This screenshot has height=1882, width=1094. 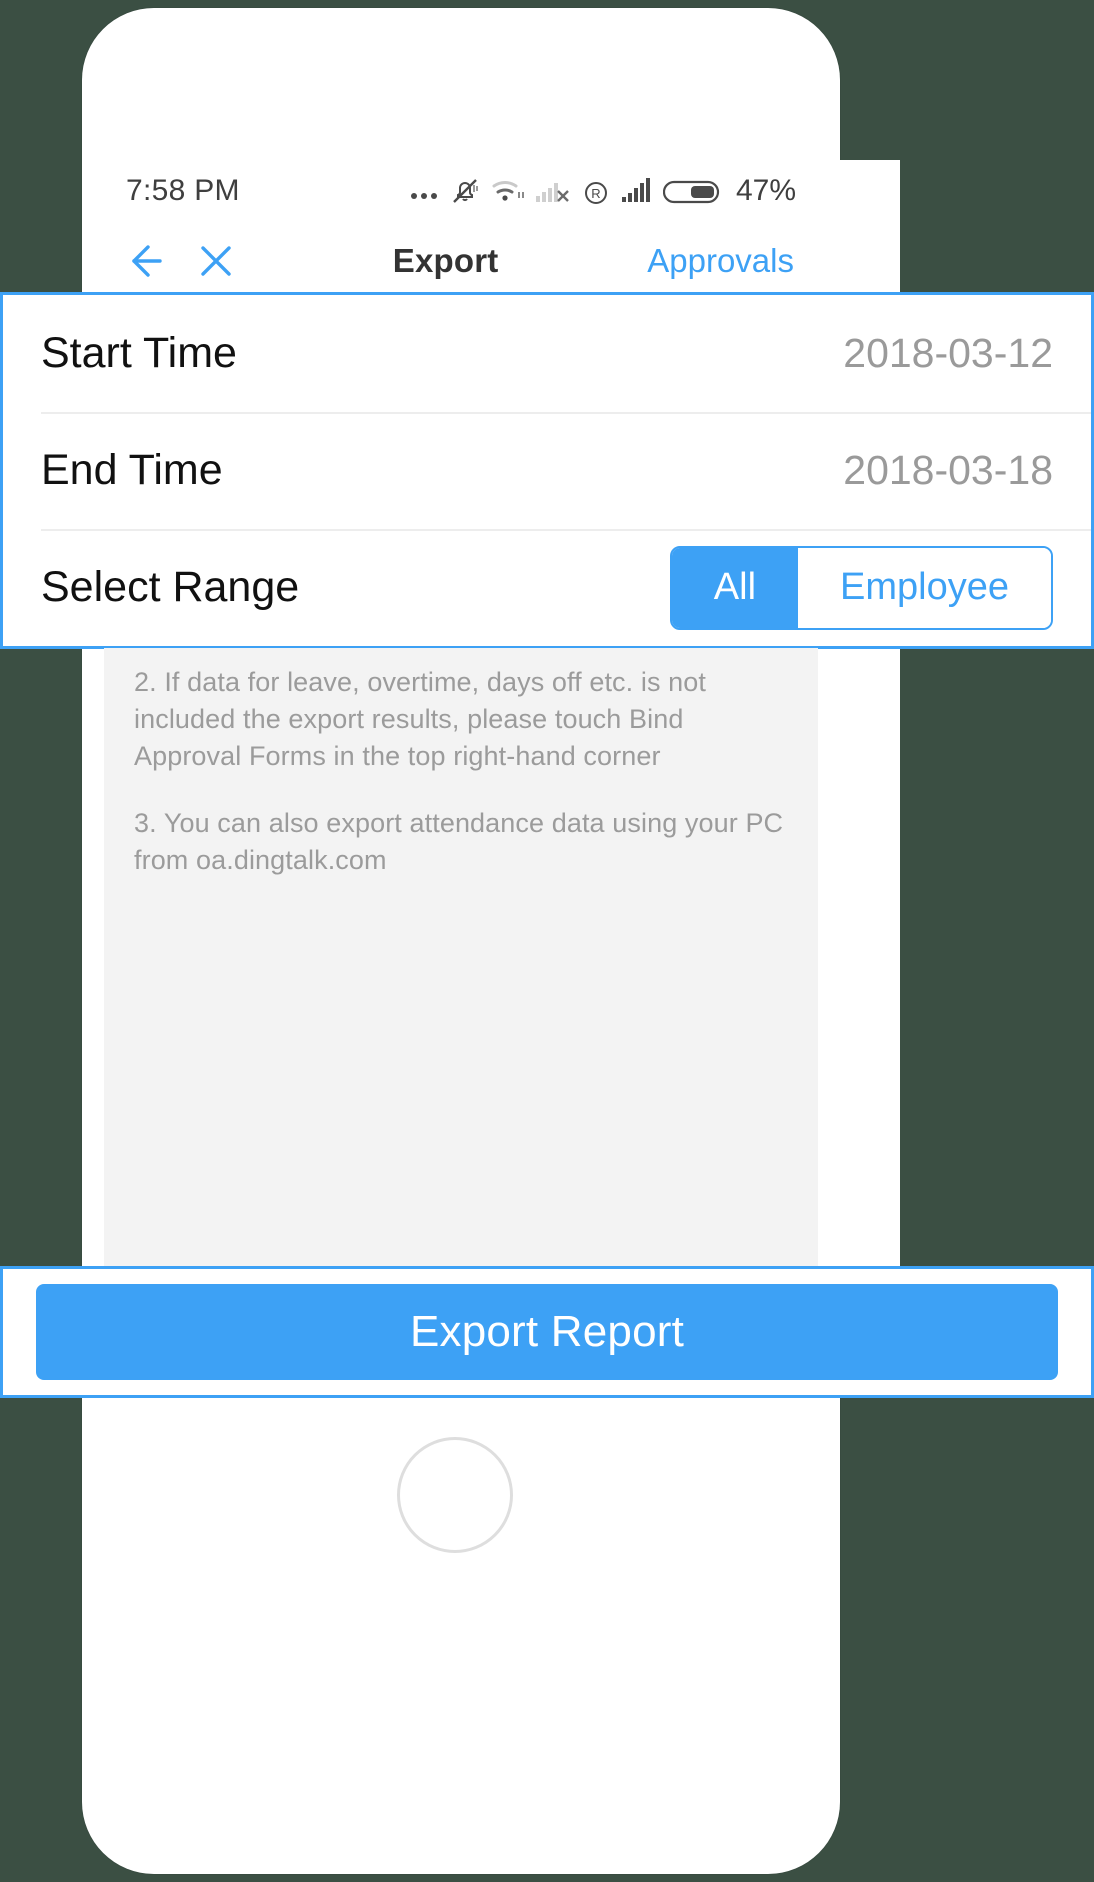 I want to click on signal-no-service-icon, so click(x=552, y=192).